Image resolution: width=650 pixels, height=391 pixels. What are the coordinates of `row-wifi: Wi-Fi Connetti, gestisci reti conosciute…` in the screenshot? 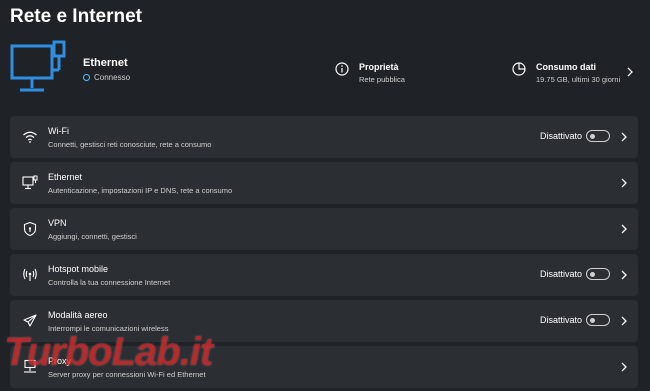 It's located at (324, 137).